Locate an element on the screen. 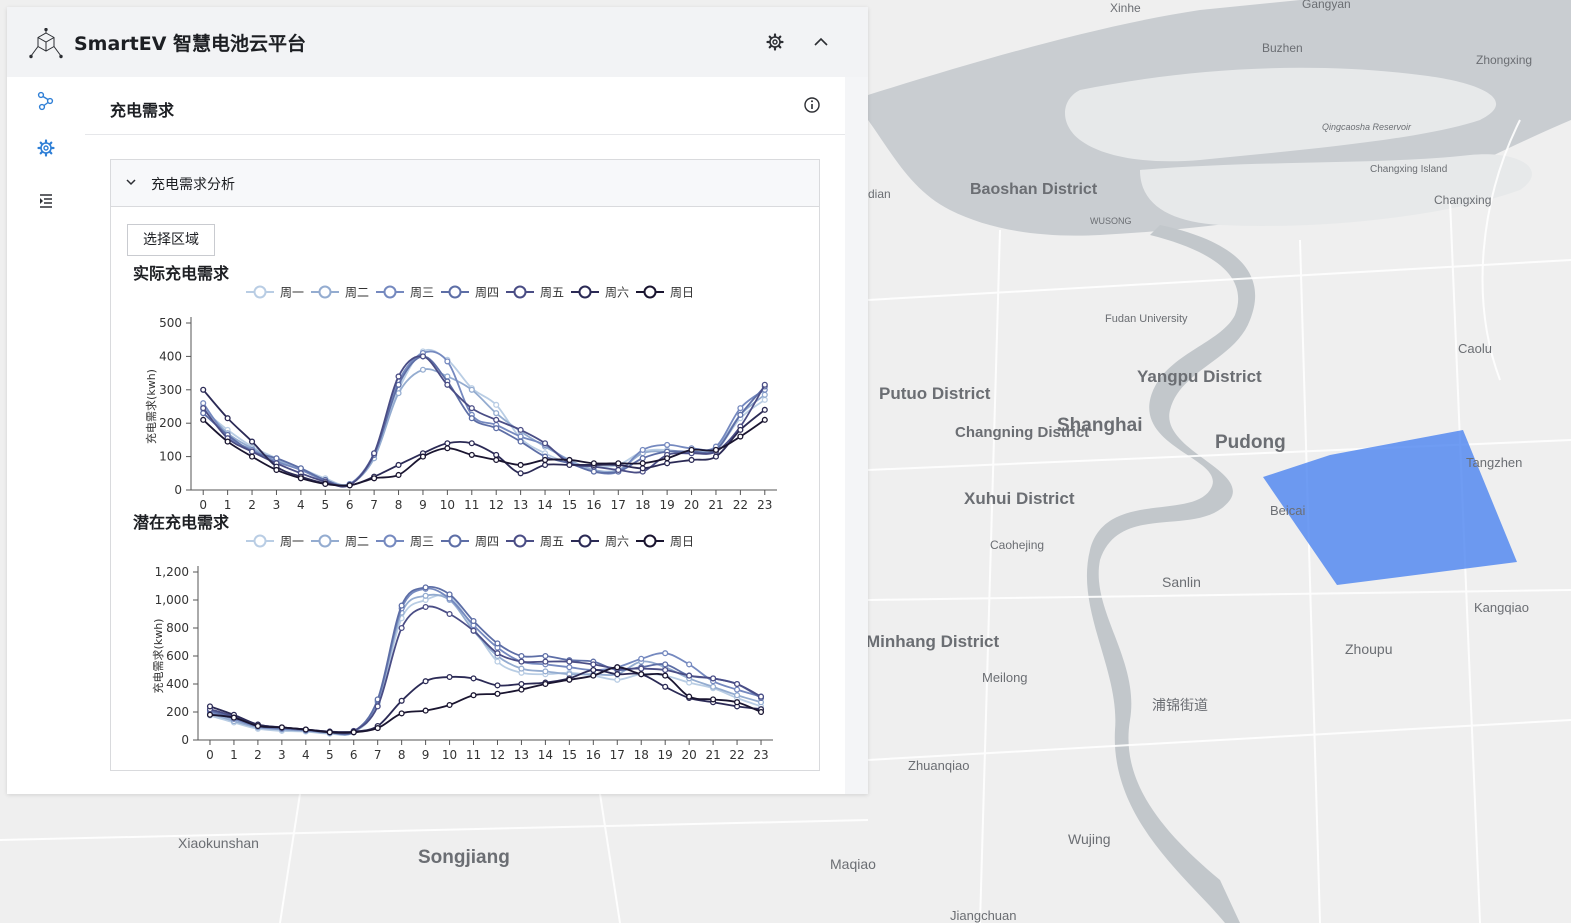 The height and width of the screenshot is (923, 1571). chart-legend: 周一 周二 周三 周四 周五 周六 周日 is located at coordinates (470, 292).